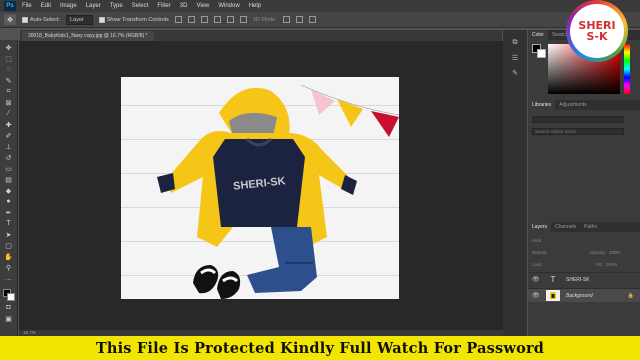 This screenshot has height=360, width=640. I want to click on lock-label: Lock:, so click(537, 264).